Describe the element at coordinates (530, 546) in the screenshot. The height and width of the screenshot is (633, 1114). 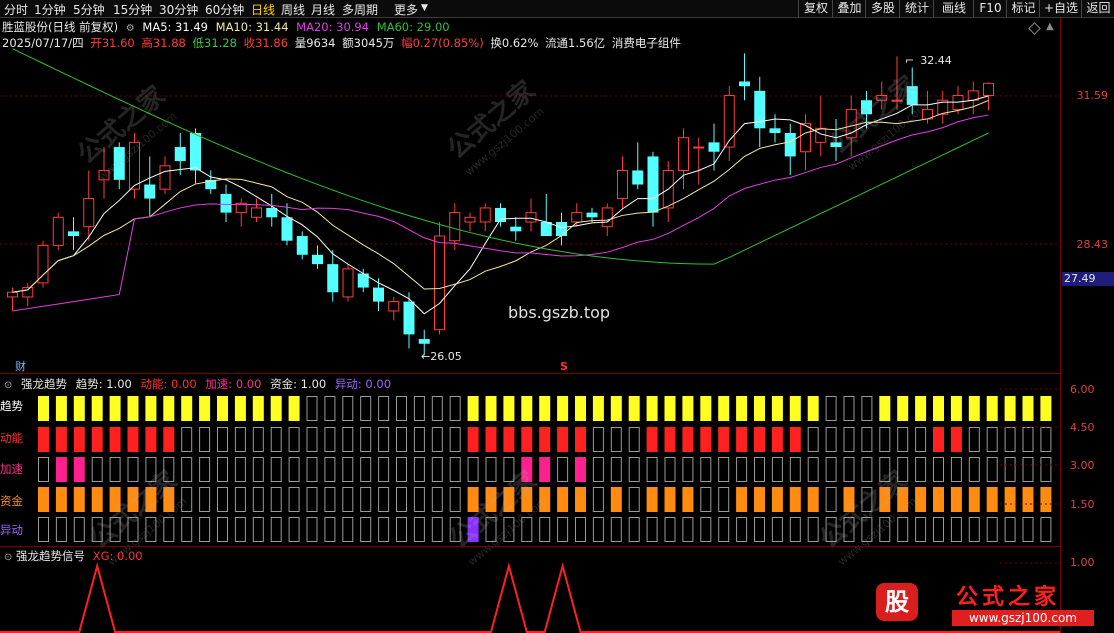
I see `panel-separator` at that location.